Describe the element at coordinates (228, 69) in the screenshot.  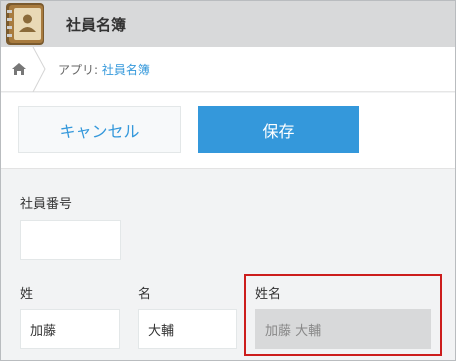
I see `breadcrumb: アプリ: 社員名簿` at that location.